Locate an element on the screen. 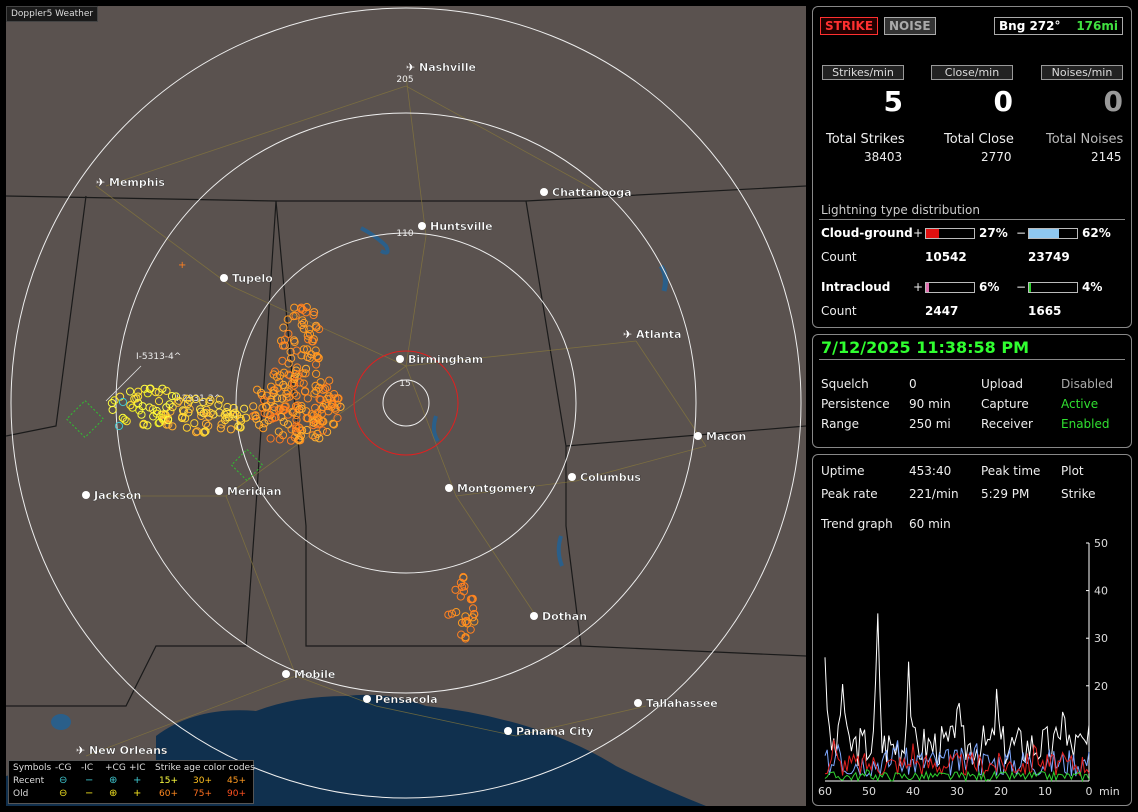 The height and width of the screenshot is (812, 1138). city-label: Huntsville is located at coordinates (461, 226).